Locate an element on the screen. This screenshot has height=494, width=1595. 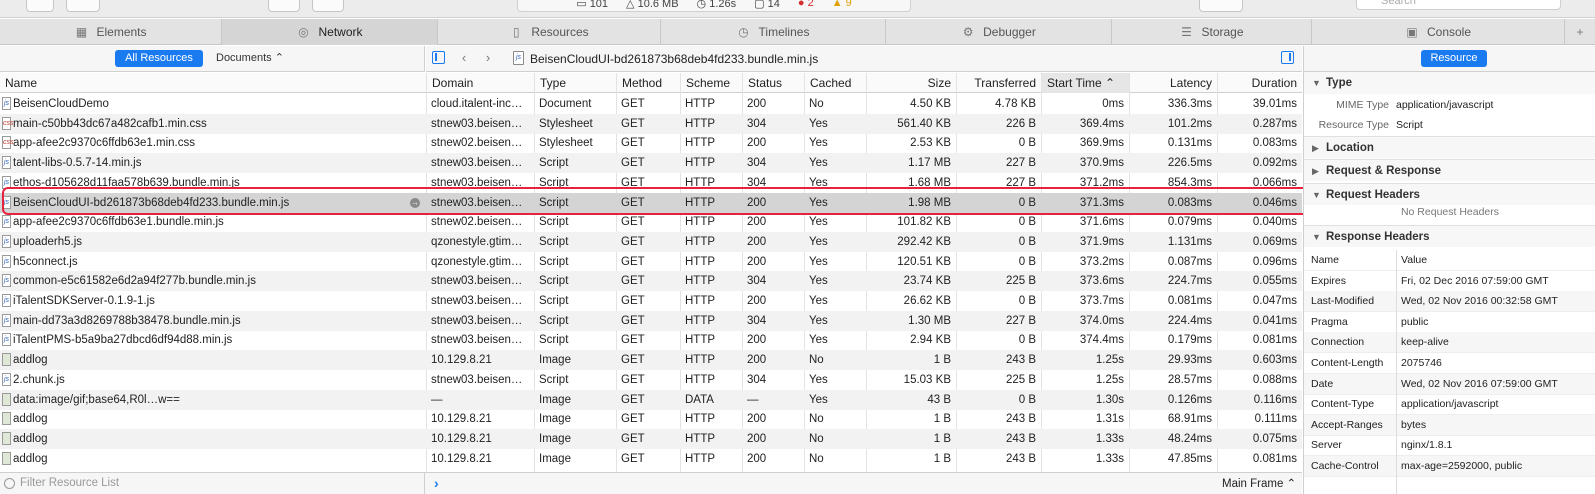
new-tab-button: + is located at coordinates (1580, 32).